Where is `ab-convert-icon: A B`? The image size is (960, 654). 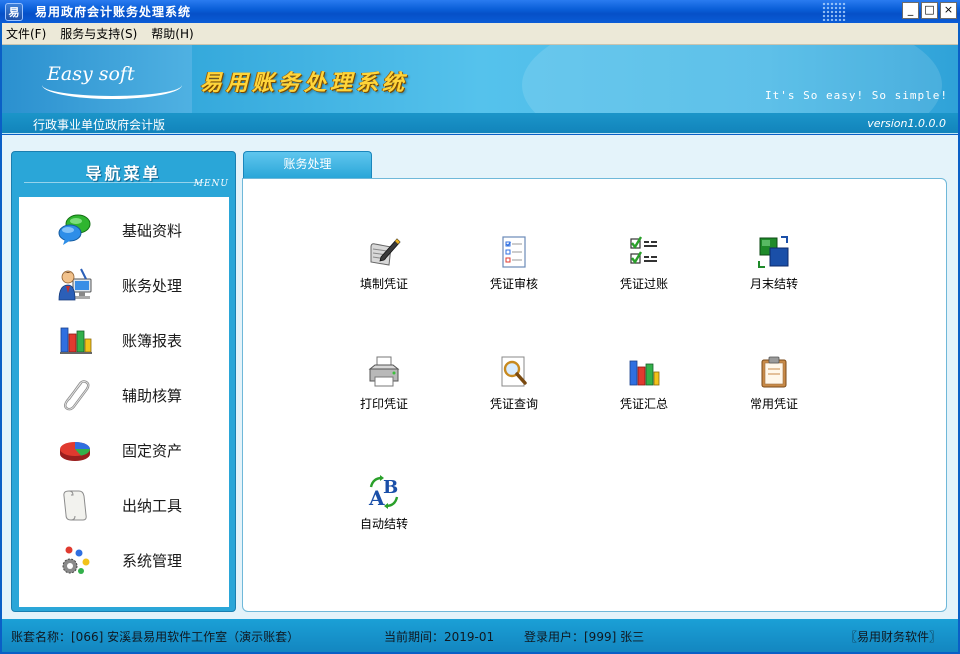
ab-convert-icon: A B is located at coordinates (383, 492).